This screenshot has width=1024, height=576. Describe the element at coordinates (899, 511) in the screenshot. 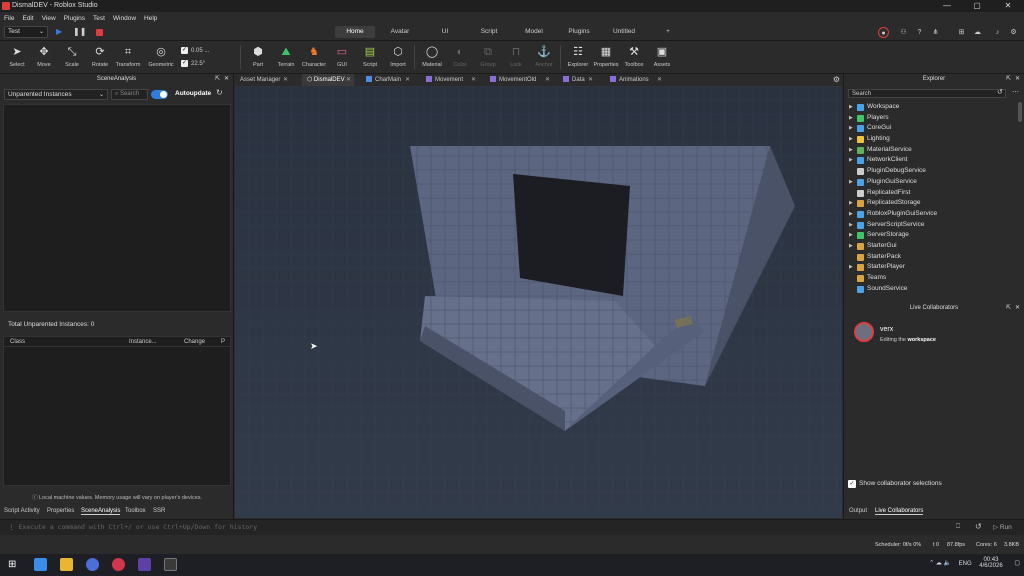

I see `bottom-tab-live-collaborators: Live Collaborators` at that location.